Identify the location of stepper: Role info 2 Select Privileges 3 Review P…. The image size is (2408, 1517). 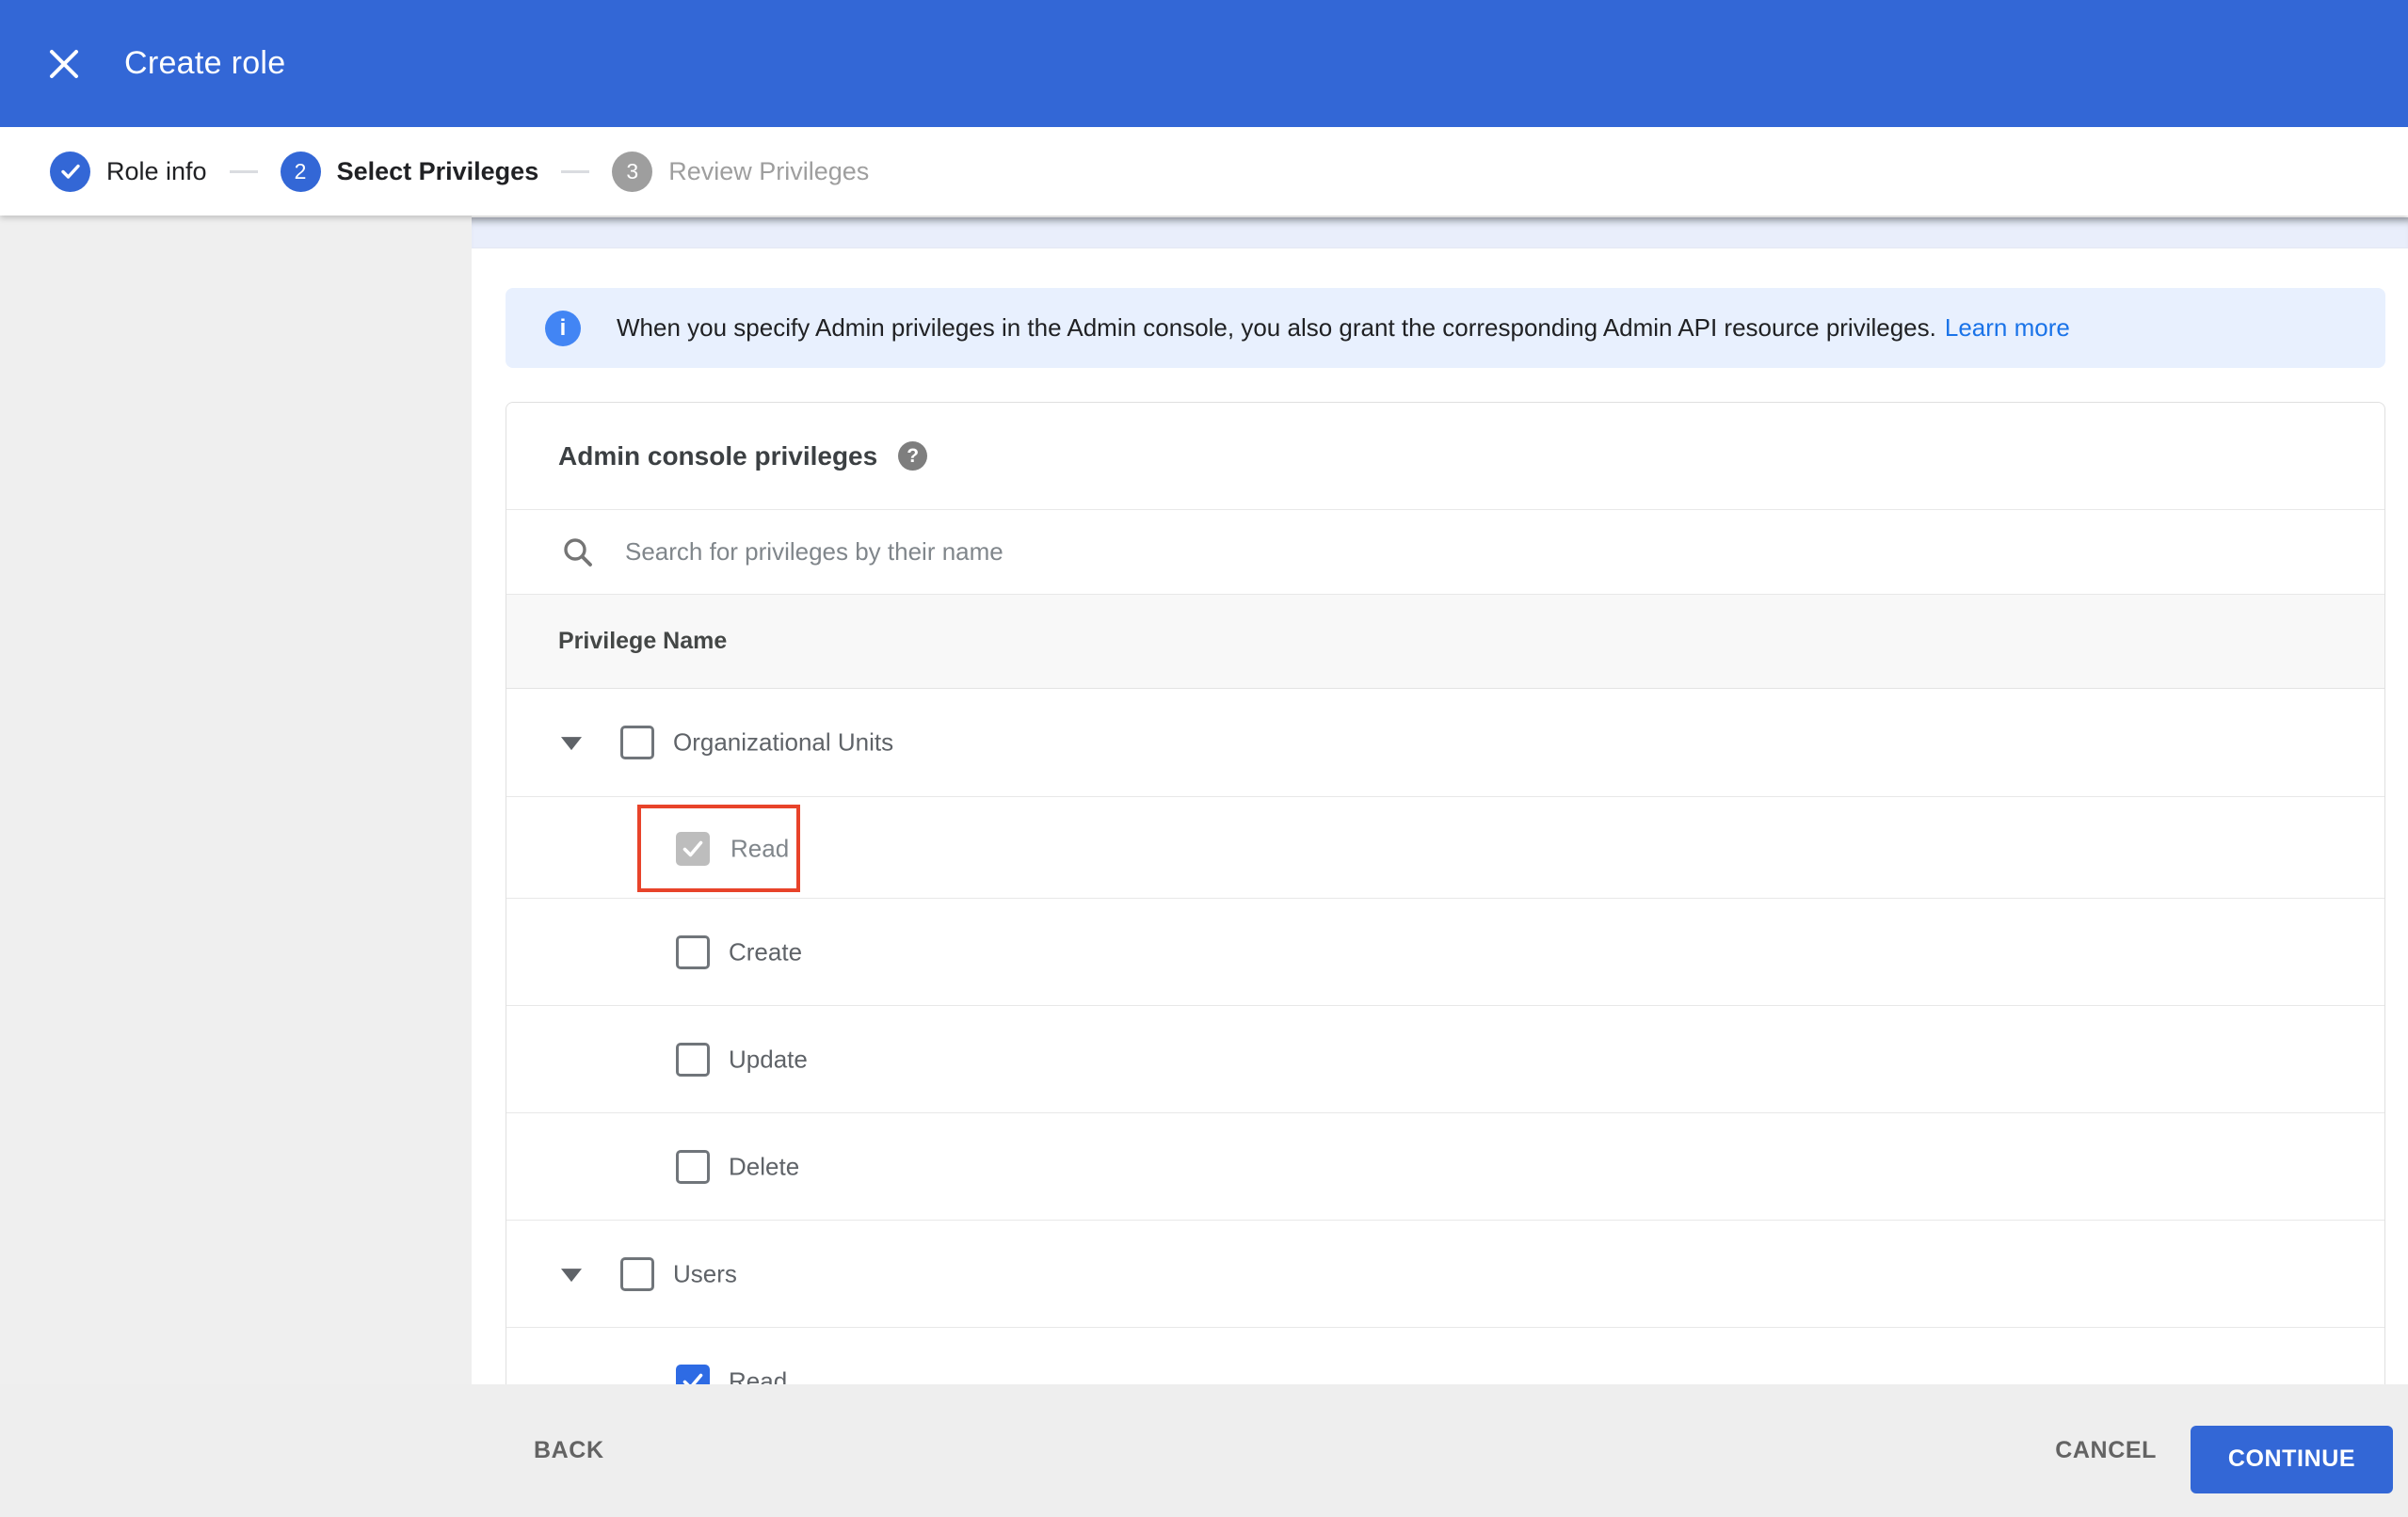
(1204, 171).